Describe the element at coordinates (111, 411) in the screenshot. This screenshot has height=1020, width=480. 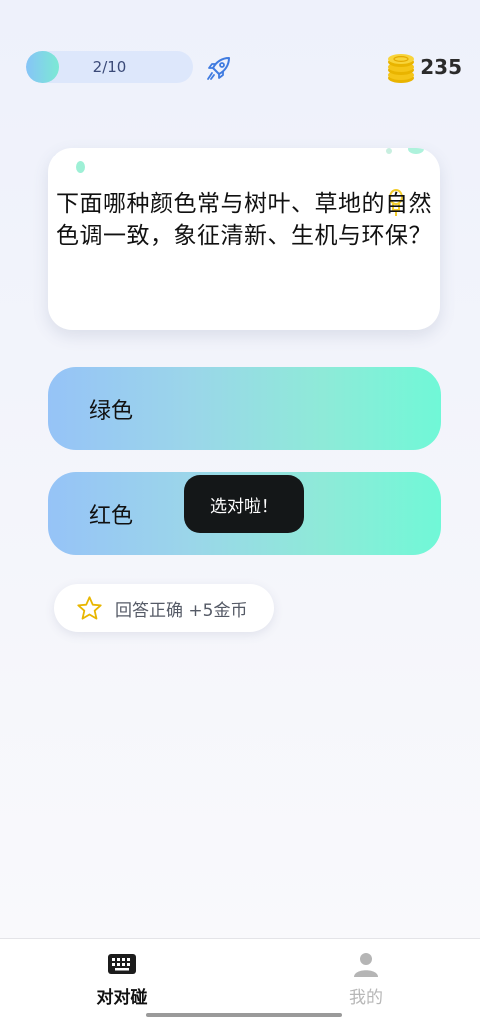
I see `answer-option-label: 绿色` at that location.